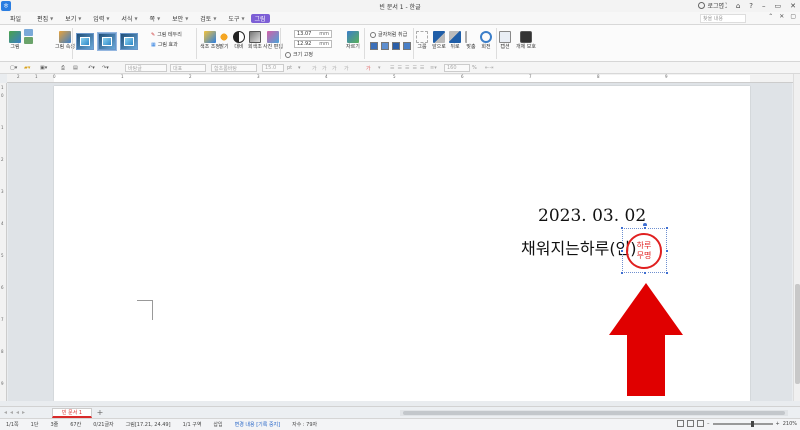 The image size is (800, 430). What do you see at coordinates (155, 18) in the screenshot?
I see `menu-page: 쪽 ▼` at bounding box center [155, 18].